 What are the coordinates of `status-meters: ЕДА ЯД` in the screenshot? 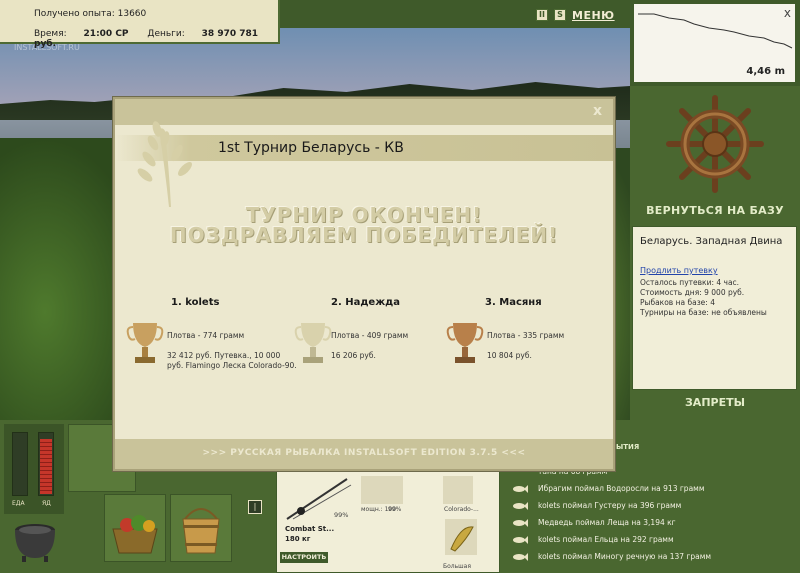 It's located at (34, 469).